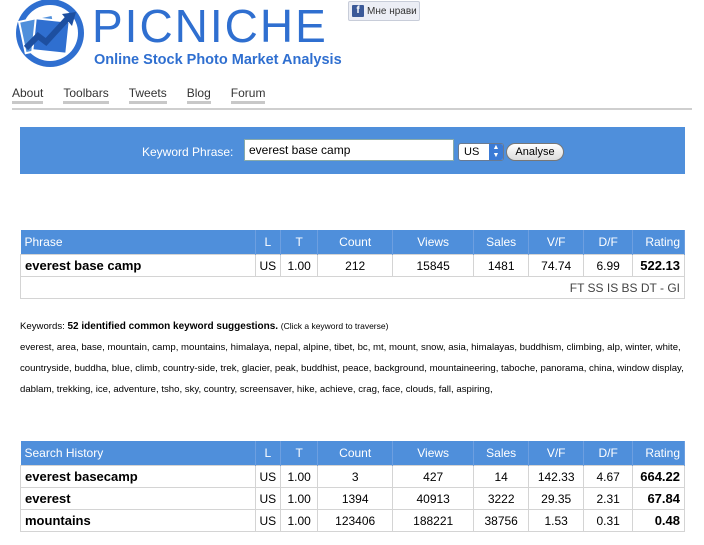  Describe the element at coordinates (608, 520) in the screenshot. I see `cell-df: 0.31` at that location.